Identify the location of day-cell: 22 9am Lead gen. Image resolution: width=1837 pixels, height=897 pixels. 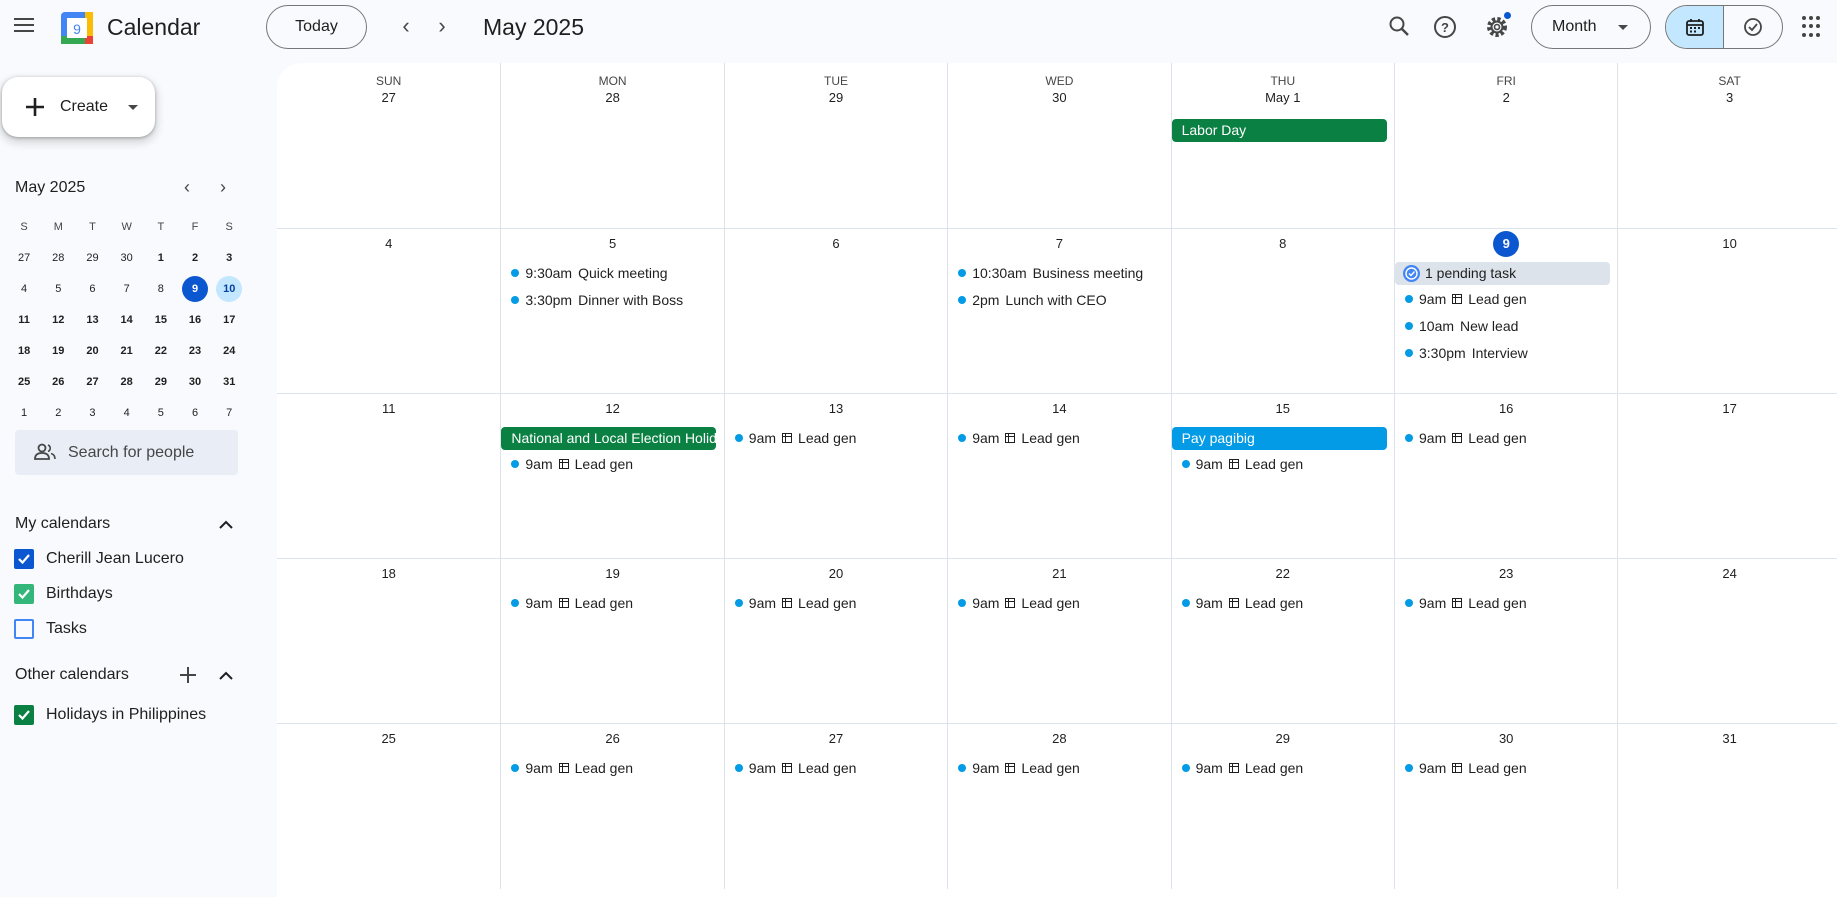
(1282, 641).